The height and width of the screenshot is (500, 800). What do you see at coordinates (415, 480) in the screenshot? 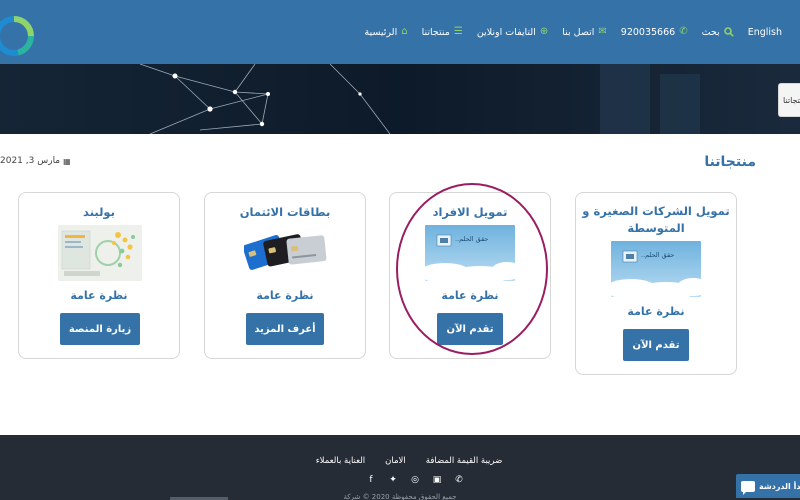
I see `instagram-icon: ◎` at bounding box center [415, 480].